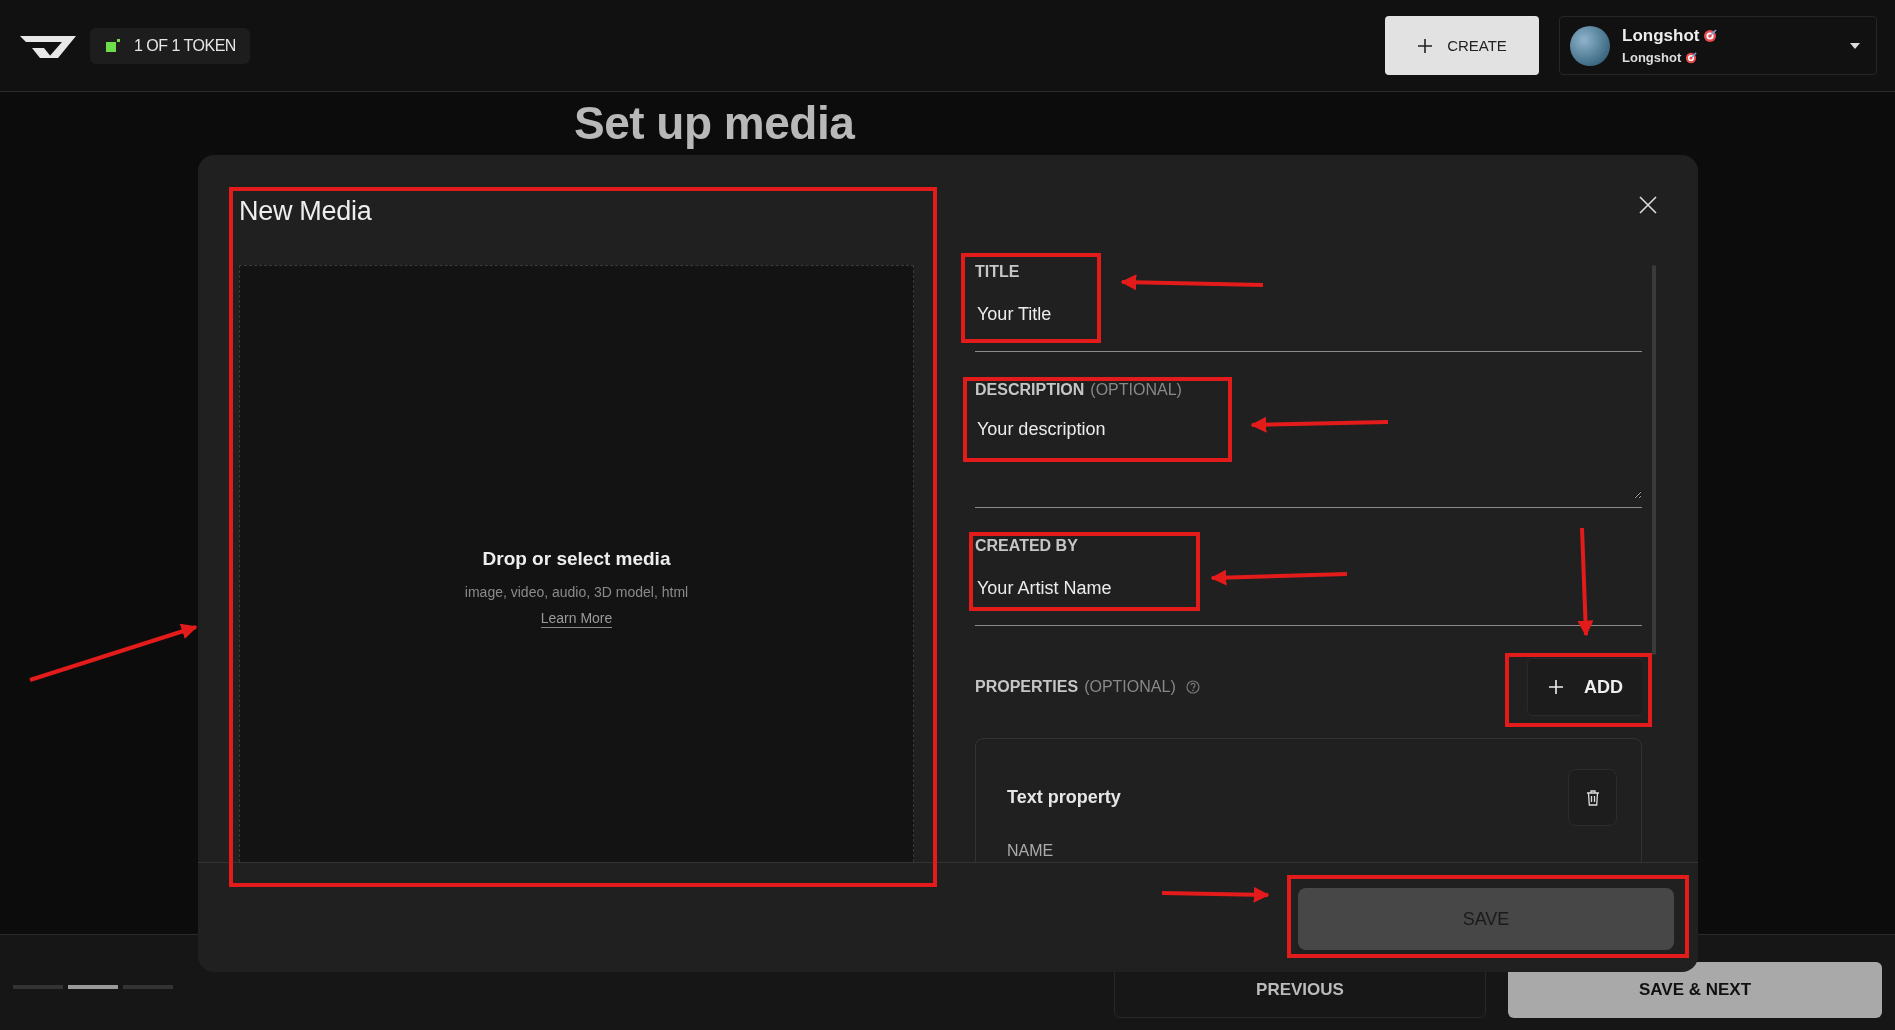 The image size is (1895, 1030). What do you see at coordinates (306, 212) in the screenshot?
I see `modal-title: New Media` at bounding box center [306, 212].